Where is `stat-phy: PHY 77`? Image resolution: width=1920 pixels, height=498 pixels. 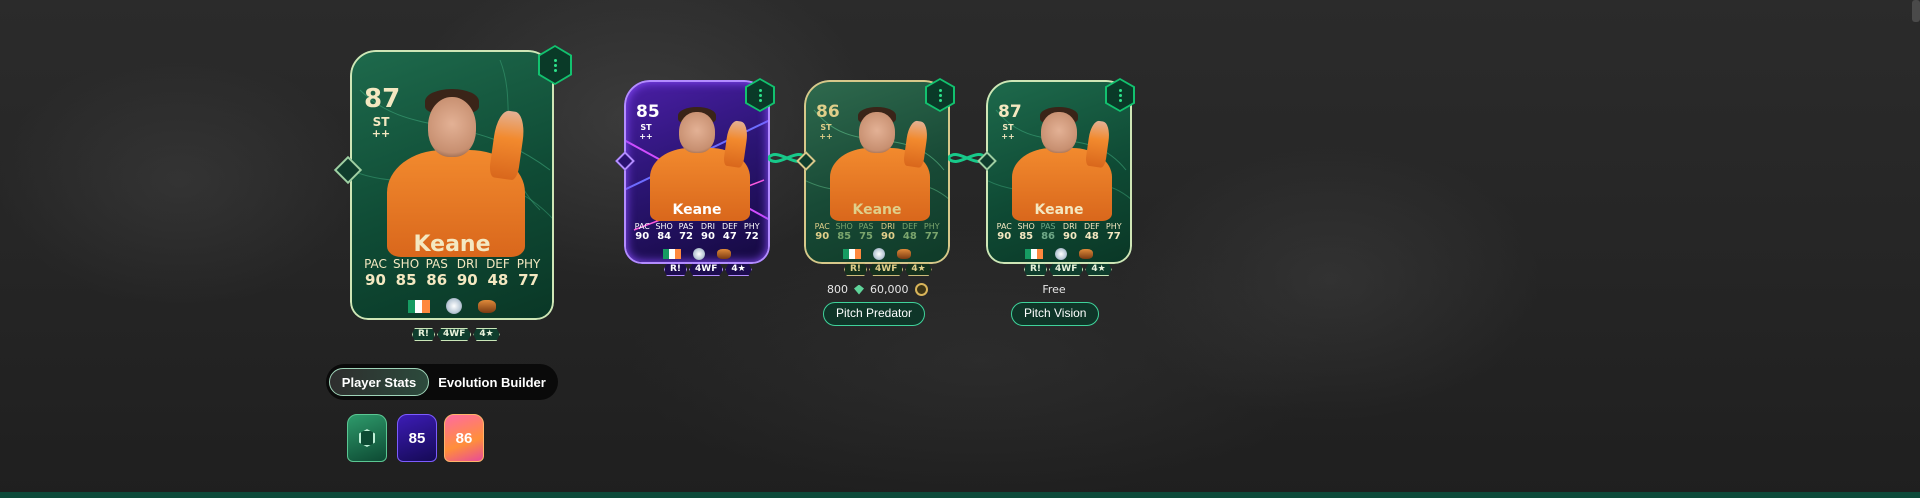 stat-phy: PHY 77 is located at coordinates (528, 273).